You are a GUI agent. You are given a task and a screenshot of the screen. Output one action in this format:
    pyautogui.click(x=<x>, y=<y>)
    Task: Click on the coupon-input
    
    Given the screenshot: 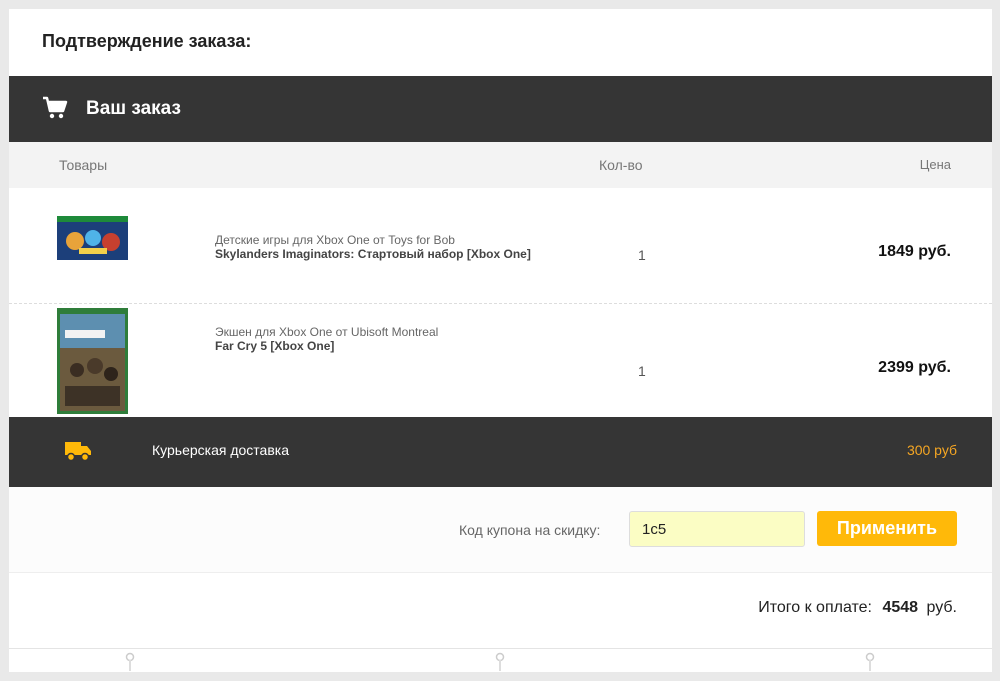 What is the action you would take?
    pyautogui.click(x=717, y=529)
    